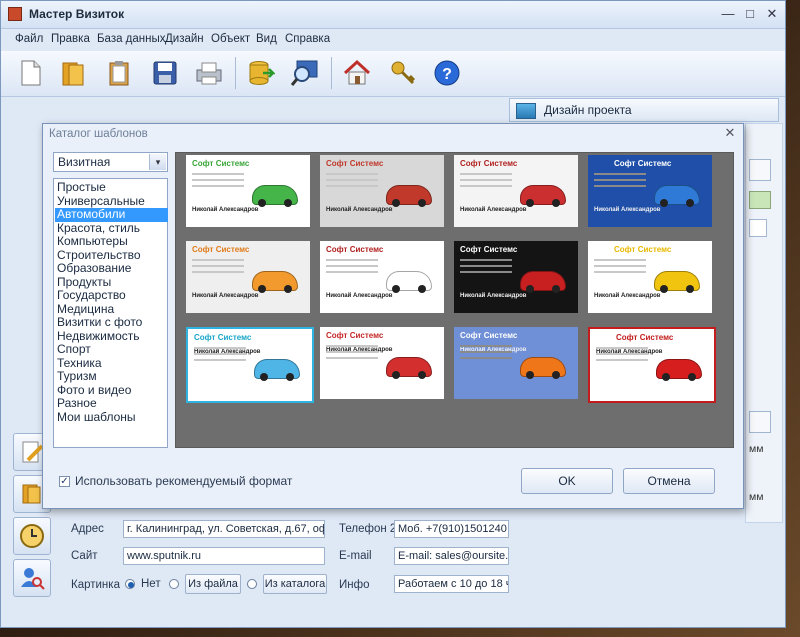  I want to click on keys-icon, so click(403, 73).